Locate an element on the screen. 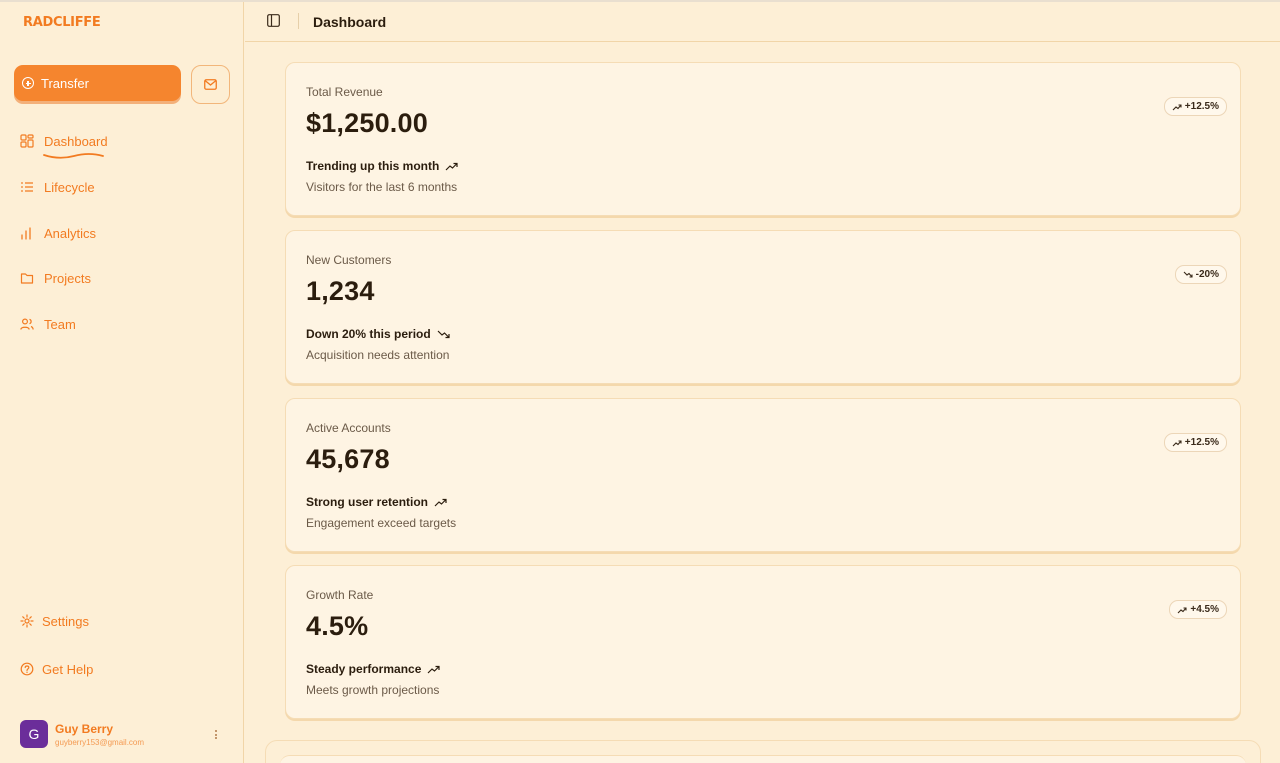 The width and height of the screenshot is (1280, 763). sidebar-item-lifecycle: Lifecycle is located at coordinates (57, 187).